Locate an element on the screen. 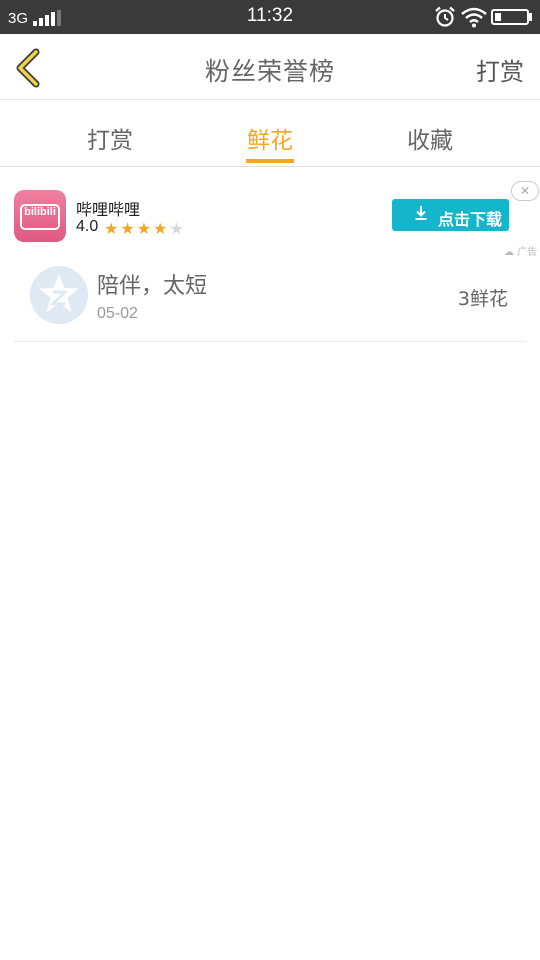 This screenshot has height=960, width=540. app-logo-text: bilibili is located at coordinates (40, 212).